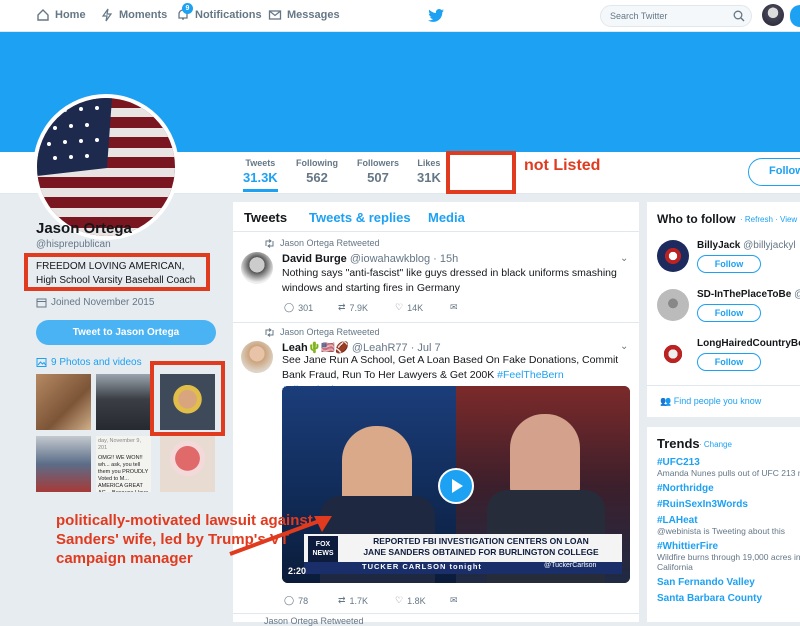 The height and width of the screenshot is (626, 800). Describe the element at coordinates (744, 294) in the screenshot. I see `suggestion-name: SD-InThePlaceToBe` at that location.